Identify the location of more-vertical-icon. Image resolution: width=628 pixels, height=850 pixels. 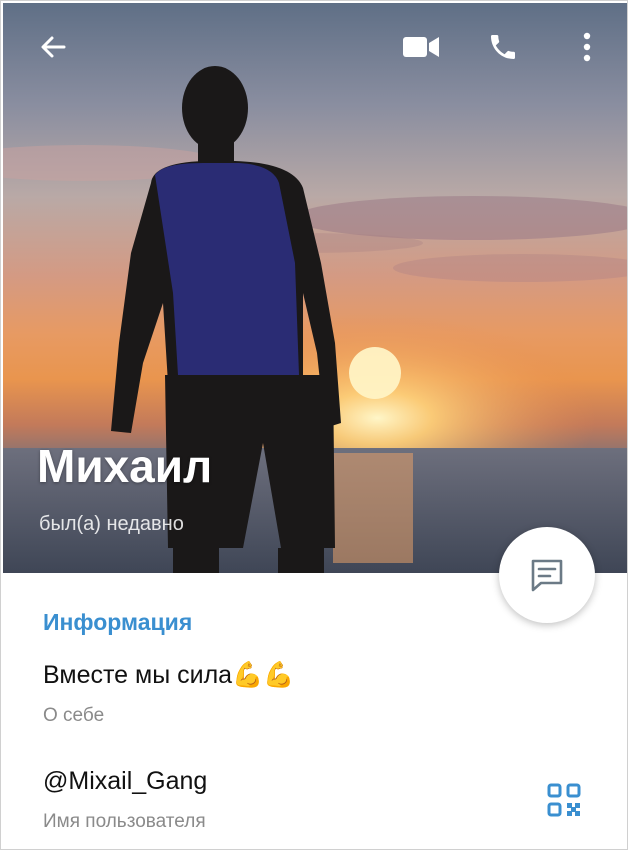
(587, 47).